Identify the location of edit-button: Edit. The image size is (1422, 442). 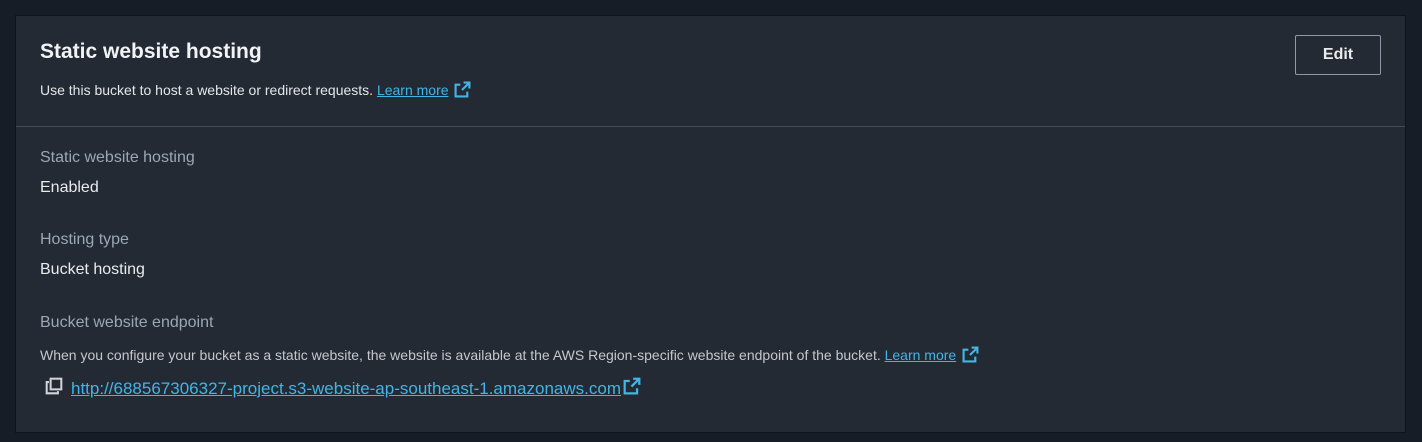
(1338, 55).